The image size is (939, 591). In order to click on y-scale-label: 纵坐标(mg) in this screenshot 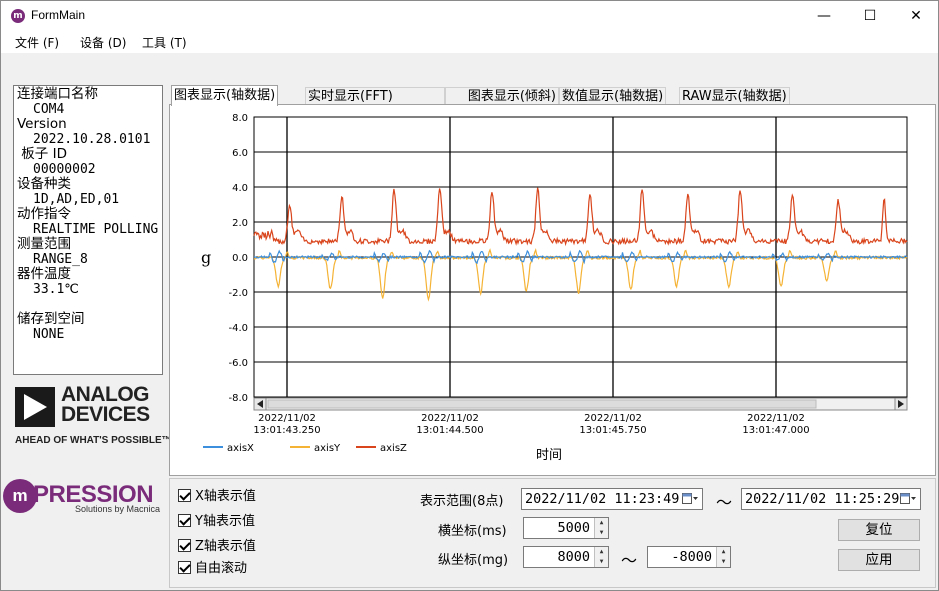, I will do `click(473, 560)`.